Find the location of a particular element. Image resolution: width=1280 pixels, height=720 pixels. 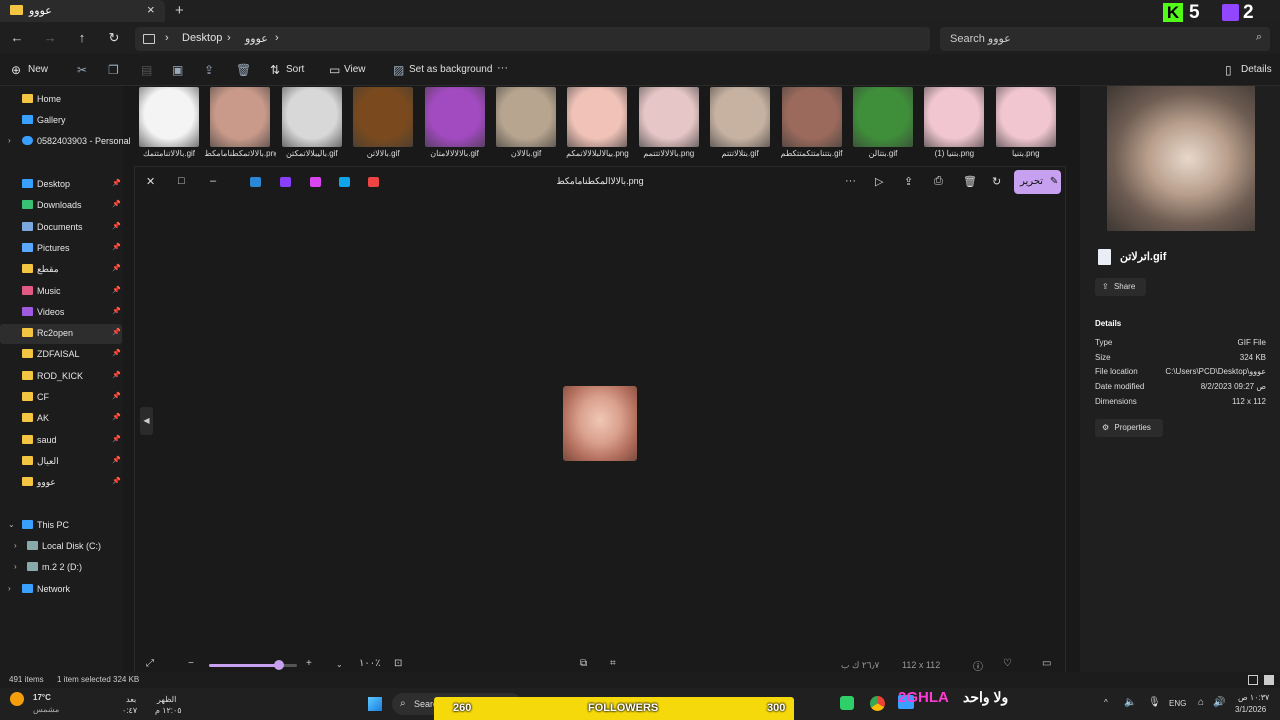

paint-icon is located at coordinates (344, 182).